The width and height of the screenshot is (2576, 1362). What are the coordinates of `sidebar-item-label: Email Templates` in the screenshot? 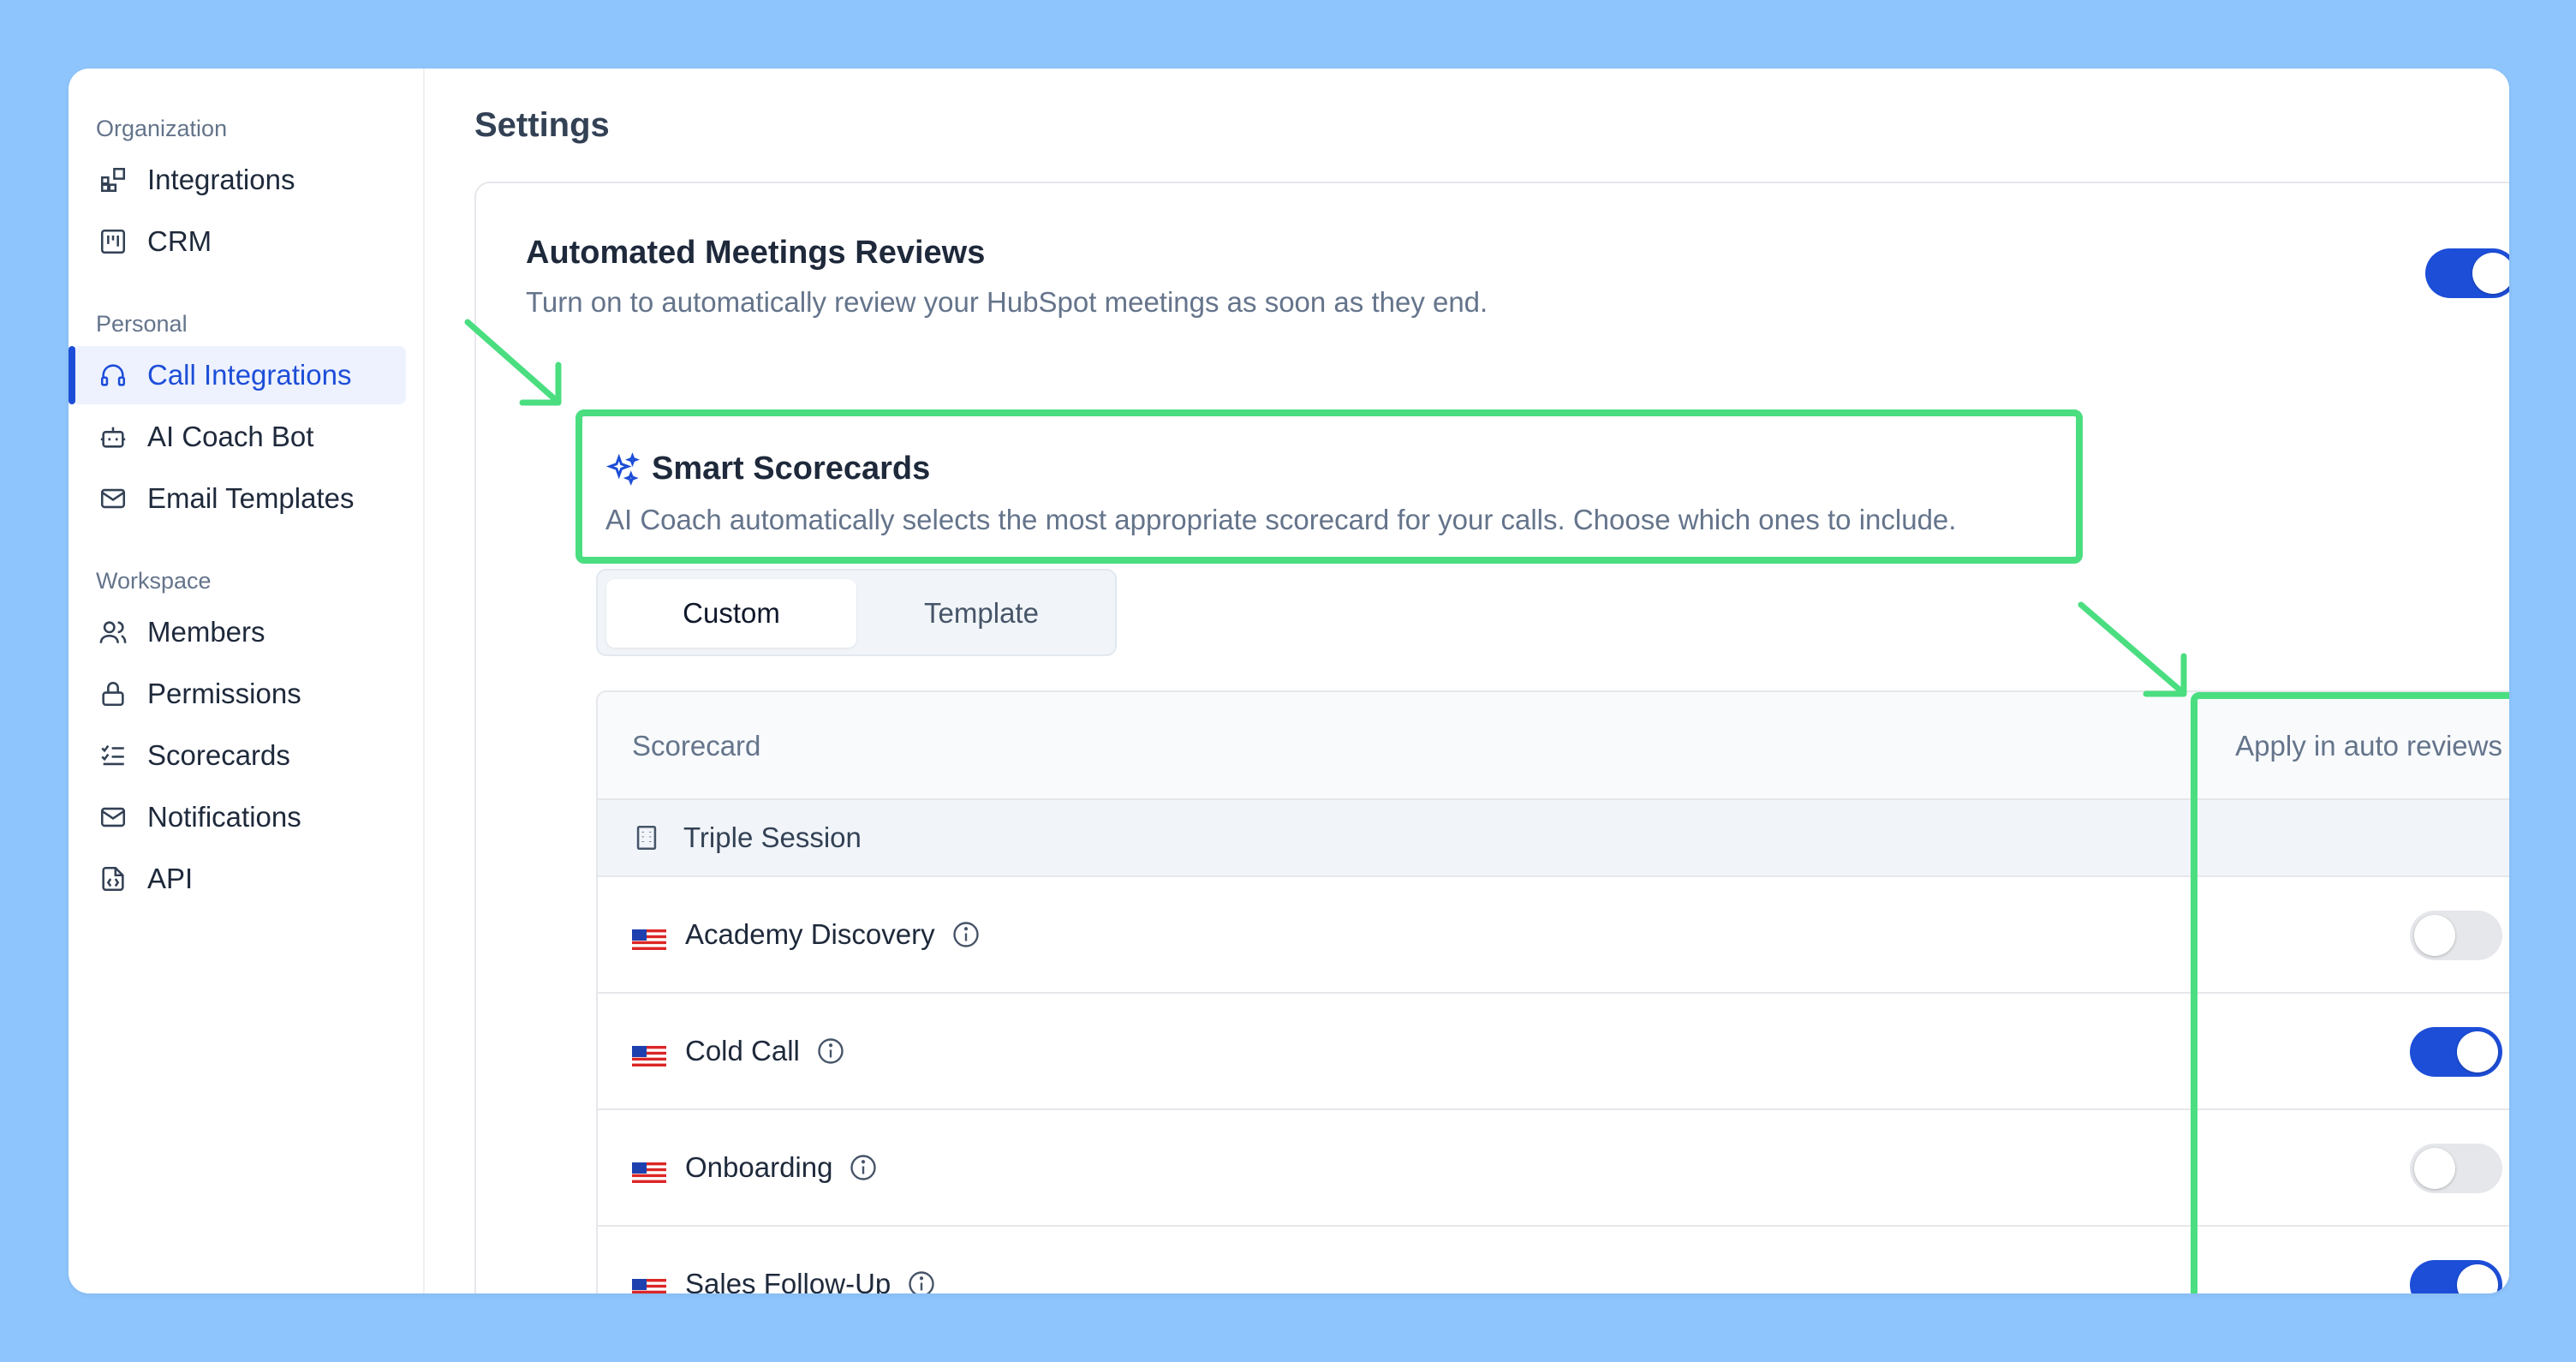 It's located at (251, 498).